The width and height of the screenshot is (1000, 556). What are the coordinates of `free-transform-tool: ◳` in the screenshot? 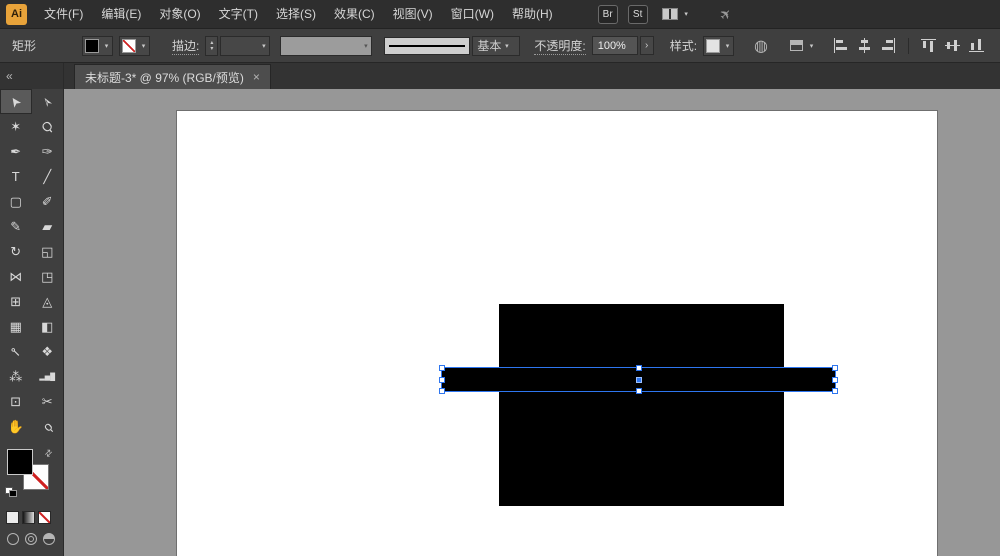 It's located at (48, 276).